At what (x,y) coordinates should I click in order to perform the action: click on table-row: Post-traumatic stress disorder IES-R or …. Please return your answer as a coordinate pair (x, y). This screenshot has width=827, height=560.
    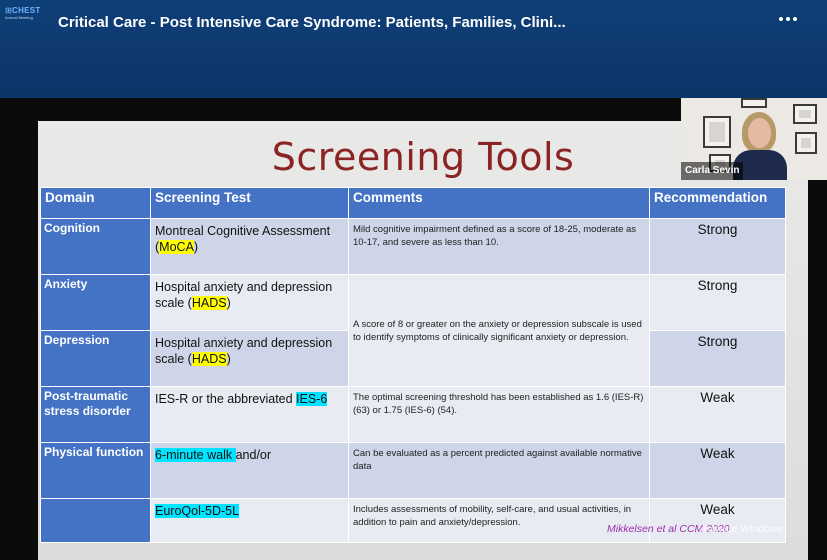
    Looking at the image, I should click on (413, 414).